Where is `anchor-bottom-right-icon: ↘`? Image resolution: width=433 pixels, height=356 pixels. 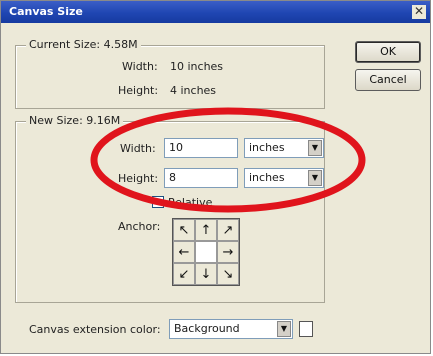 anchor-bottom-right-icon: ↘ is located at coordinates (228, 274).